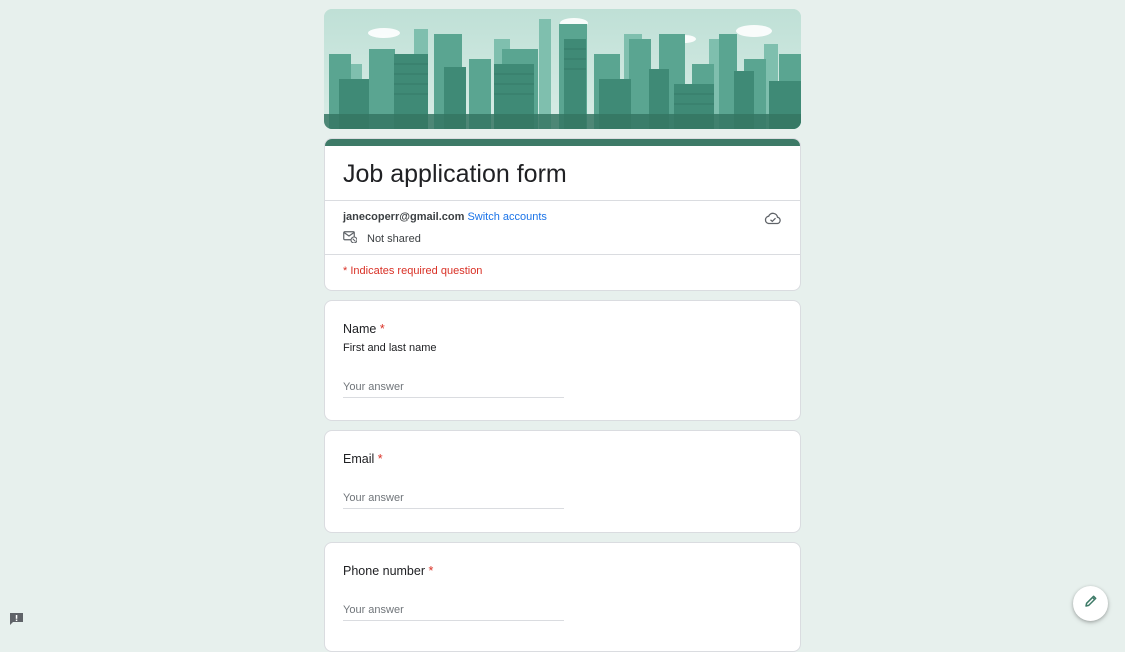 The image size is (1125, 652). What do you see at coordinates (506, 217) in the screenshot?
I see `switch-accounts-link: Switch accounts` at bounding box center [506, 217].